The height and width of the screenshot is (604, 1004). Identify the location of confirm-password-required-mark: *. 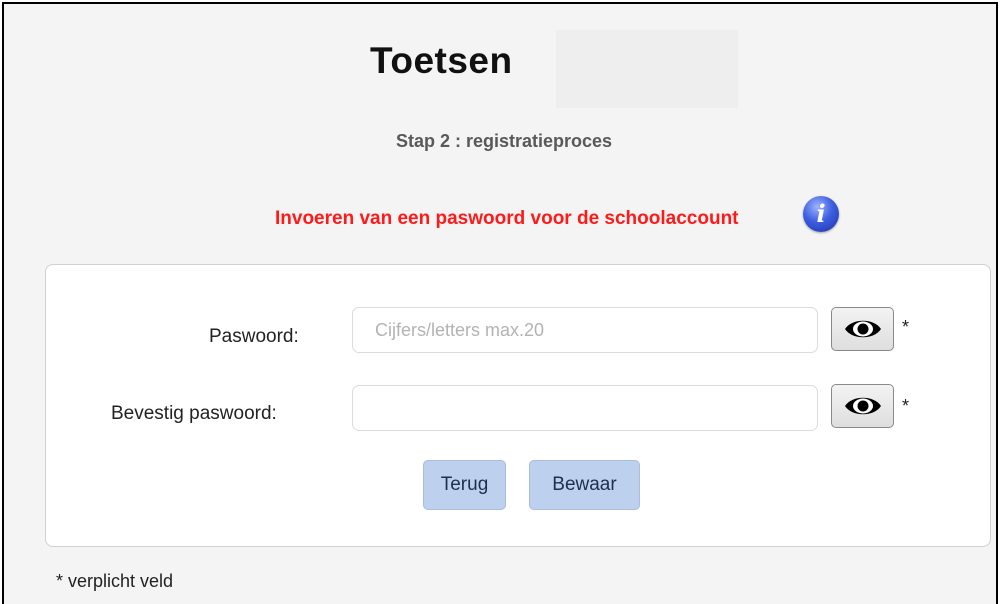
(906, 406).